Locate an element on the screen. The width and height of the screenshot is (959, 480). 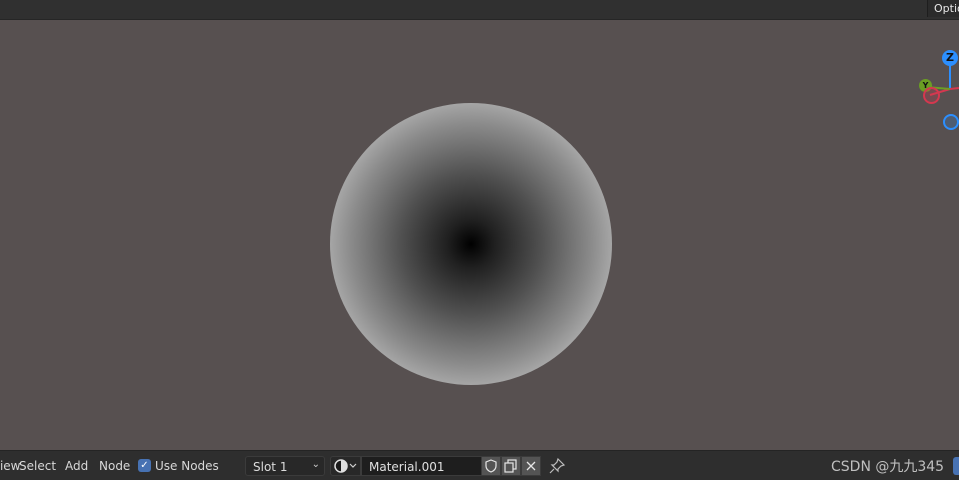
close-icon is located at coordinates (531, 466).